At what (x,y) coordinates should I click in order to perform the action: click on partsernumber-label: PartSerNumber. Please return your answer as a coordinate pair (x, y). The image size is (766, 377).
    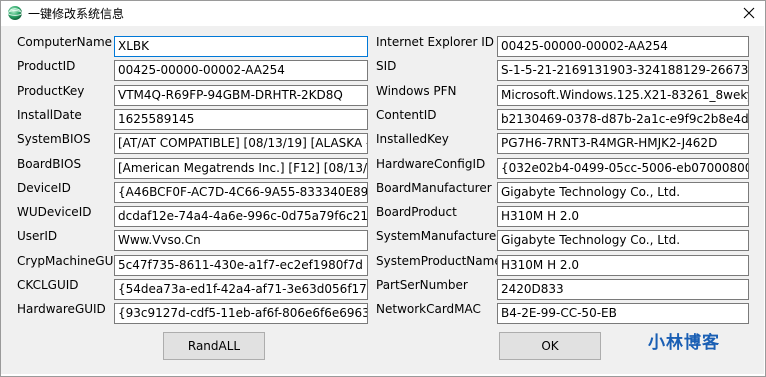
    Looking at the image, I should click on (422, 285).